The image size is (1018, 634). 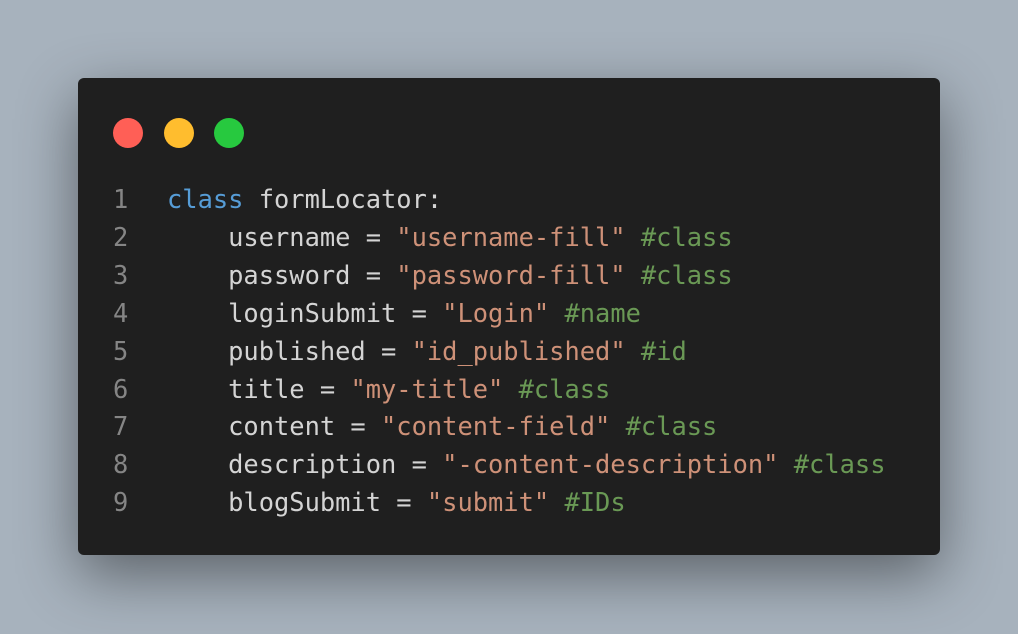 I want to click on comment-token: #name, so click(x=602, y=312).